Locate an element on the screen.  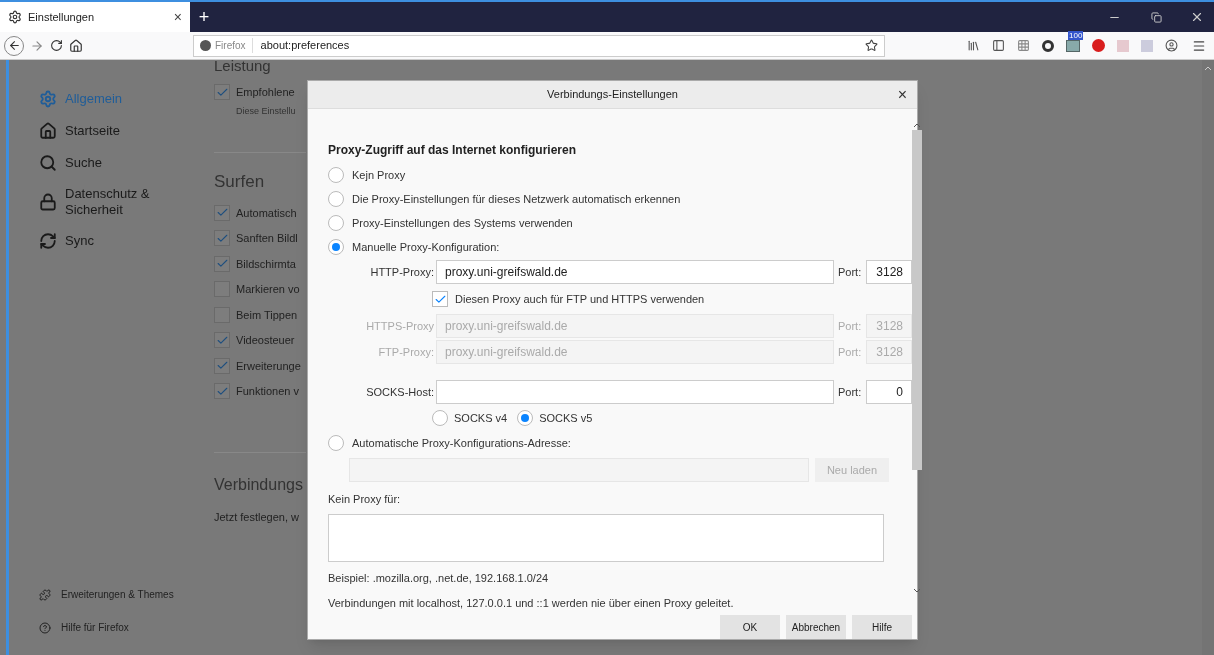
sidebar-item: Startseite is located at coordinates (126, 131).